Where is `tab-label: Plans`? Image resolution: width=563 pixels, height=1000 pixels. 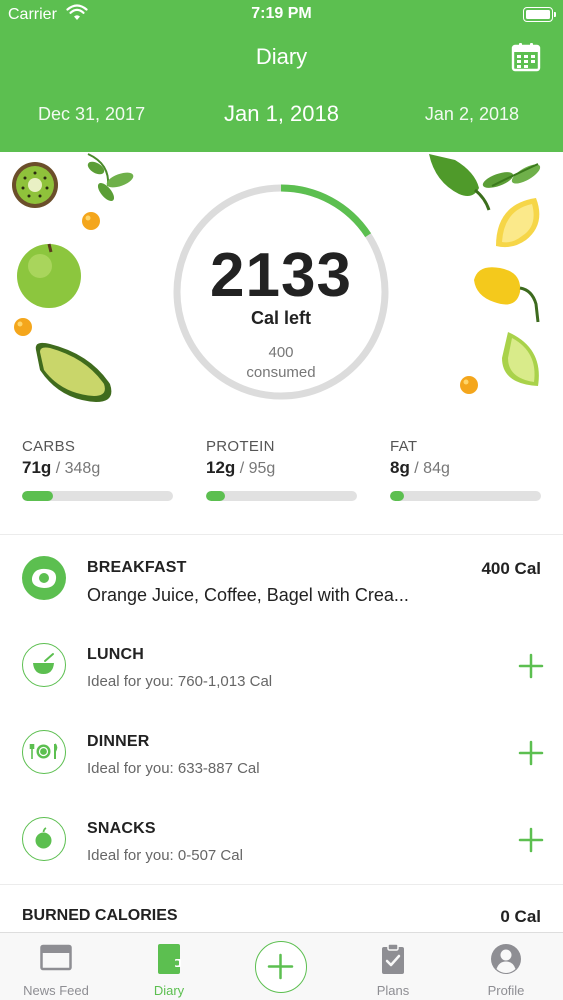 tab-label: Plans is located at coordinates (393, 990).